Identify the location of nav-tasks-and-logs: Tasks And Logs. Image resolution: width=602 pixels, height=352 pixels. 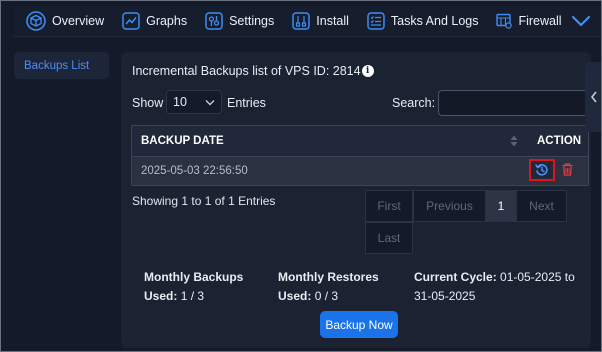
(423, 21).